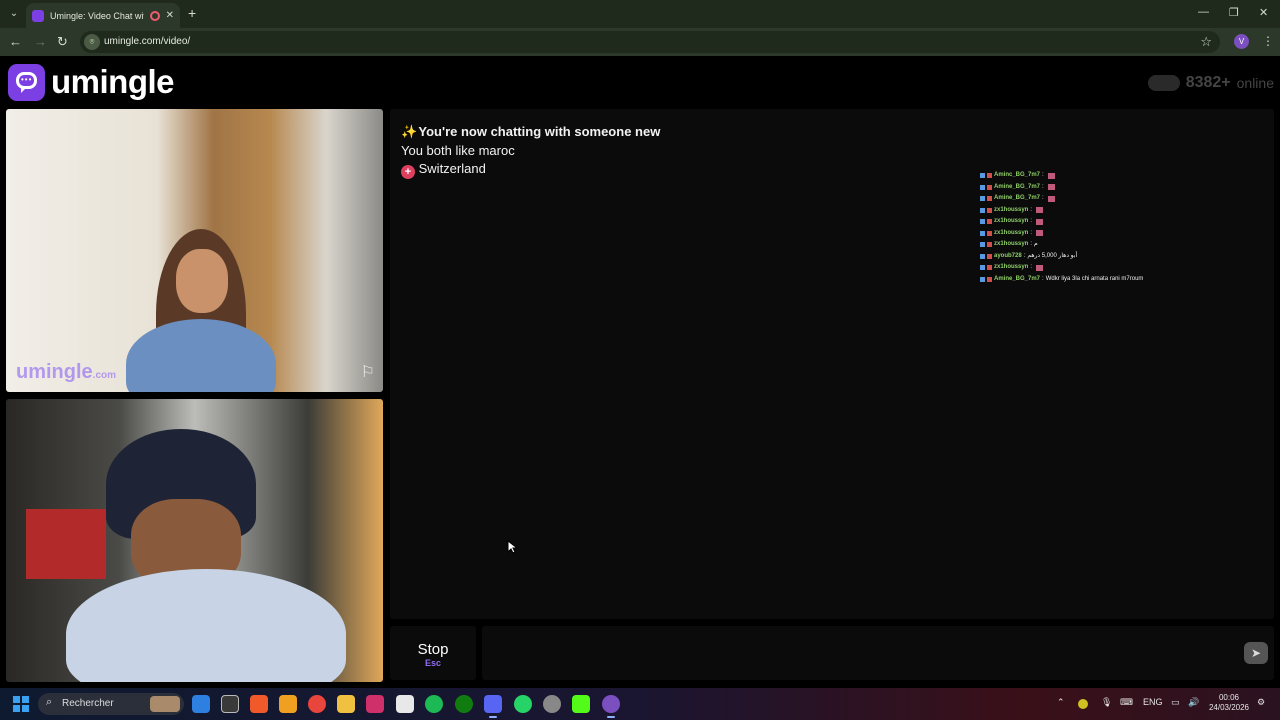 Image resolution: width=1280 pixels, height=720 pixels. Describe the element at coordinates (443, 170) in the screenshot. I see `stranger-country: + Switzerland` at that location.